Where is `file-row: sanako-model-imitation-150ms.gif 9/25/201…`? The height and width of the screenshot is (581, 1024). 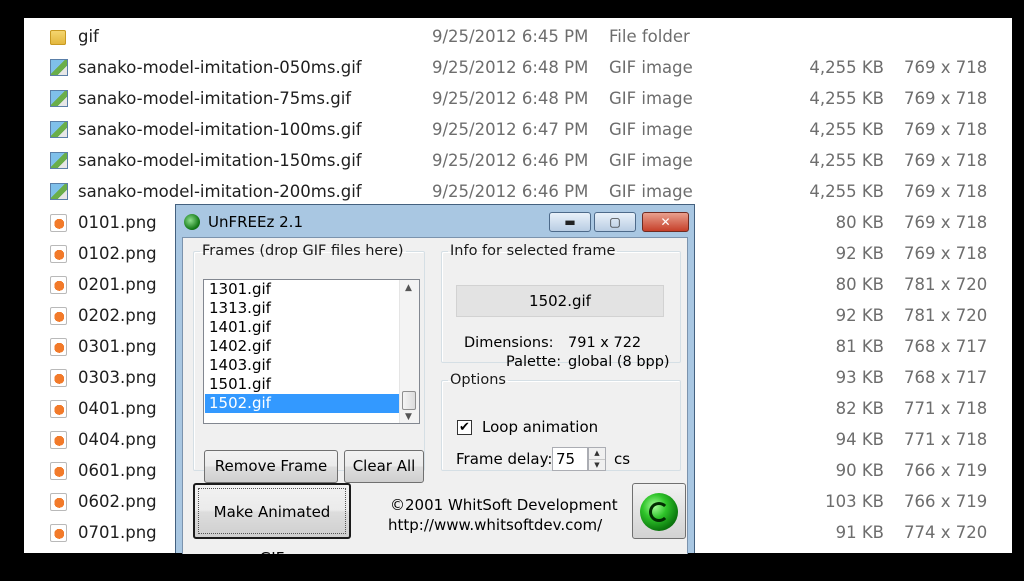 file-row: sanako-model-imitation-150ms.gif 9/25/201… is located at coordinates (518, 161).